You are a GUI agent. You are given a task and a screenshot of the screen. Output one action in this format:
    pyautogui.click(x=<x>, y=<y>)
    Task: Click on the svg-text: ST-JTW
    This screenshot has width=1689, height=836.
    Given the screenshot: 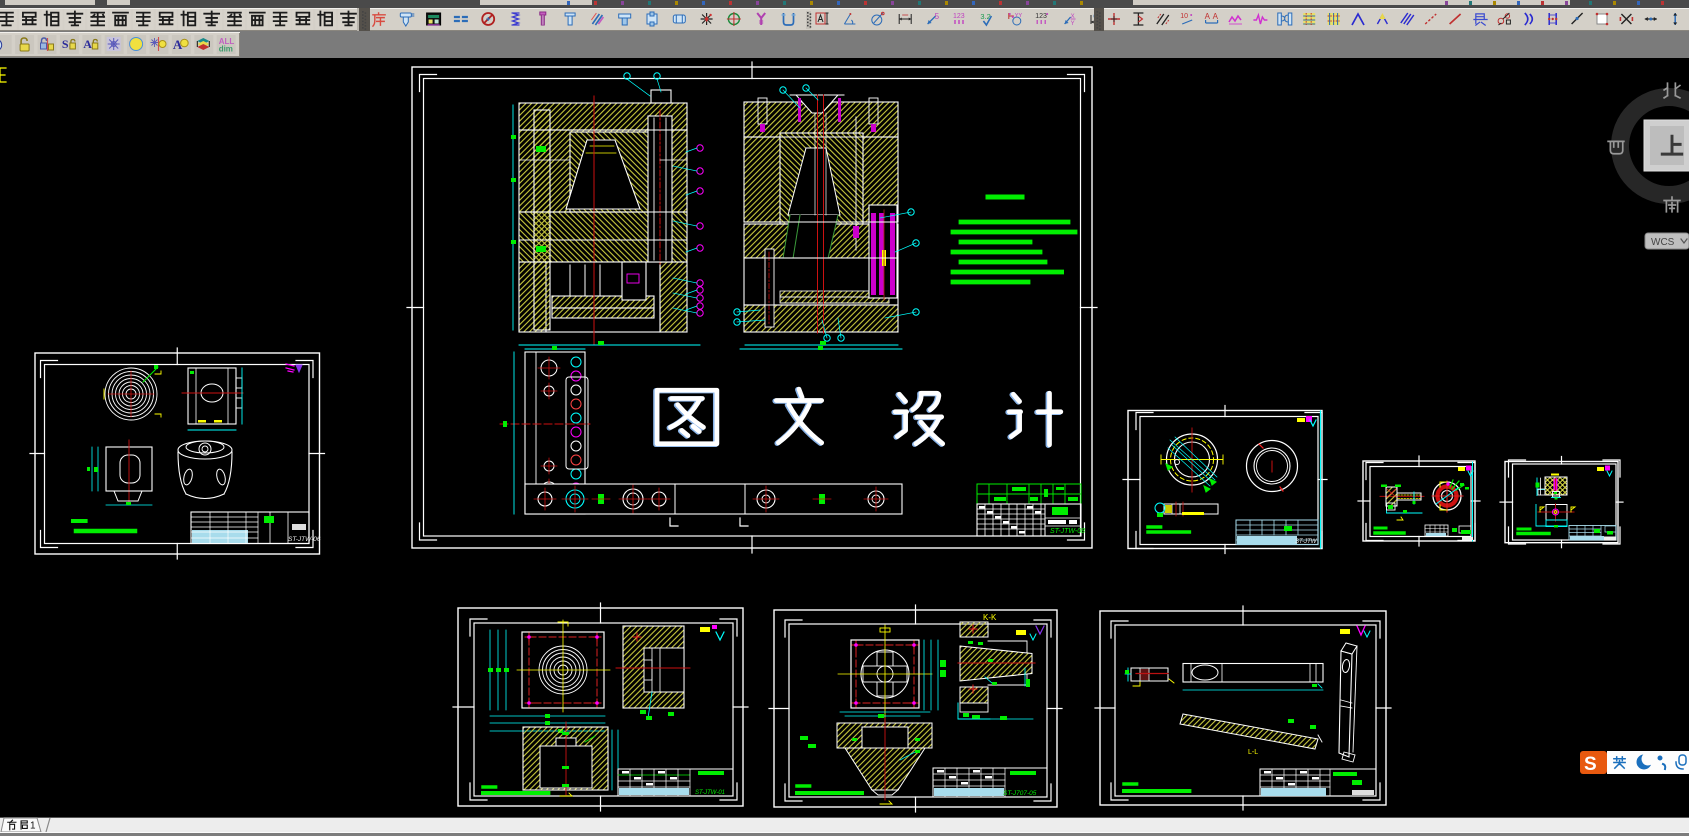 What is the action you would take?
    pyautogui.click(x=1306, y=542)
    